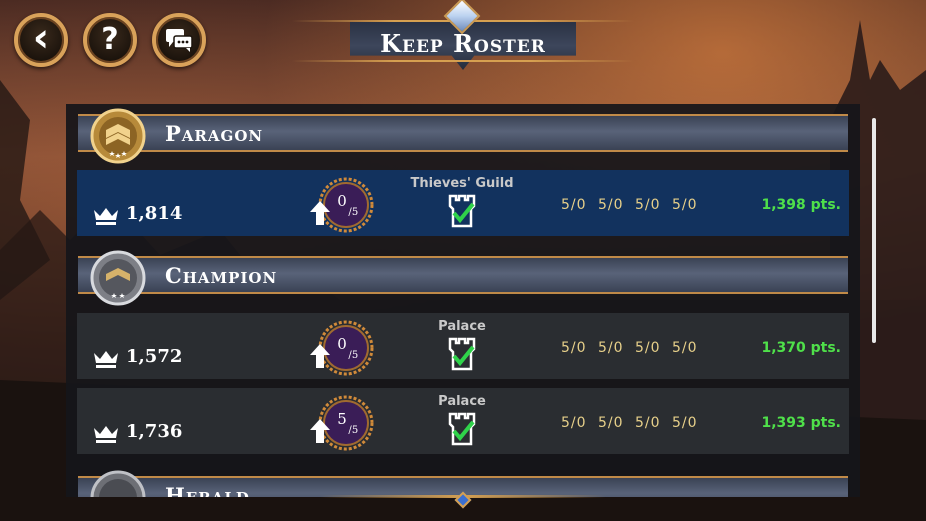  I want to click on tier-name: Paragon, so click(214, 133).